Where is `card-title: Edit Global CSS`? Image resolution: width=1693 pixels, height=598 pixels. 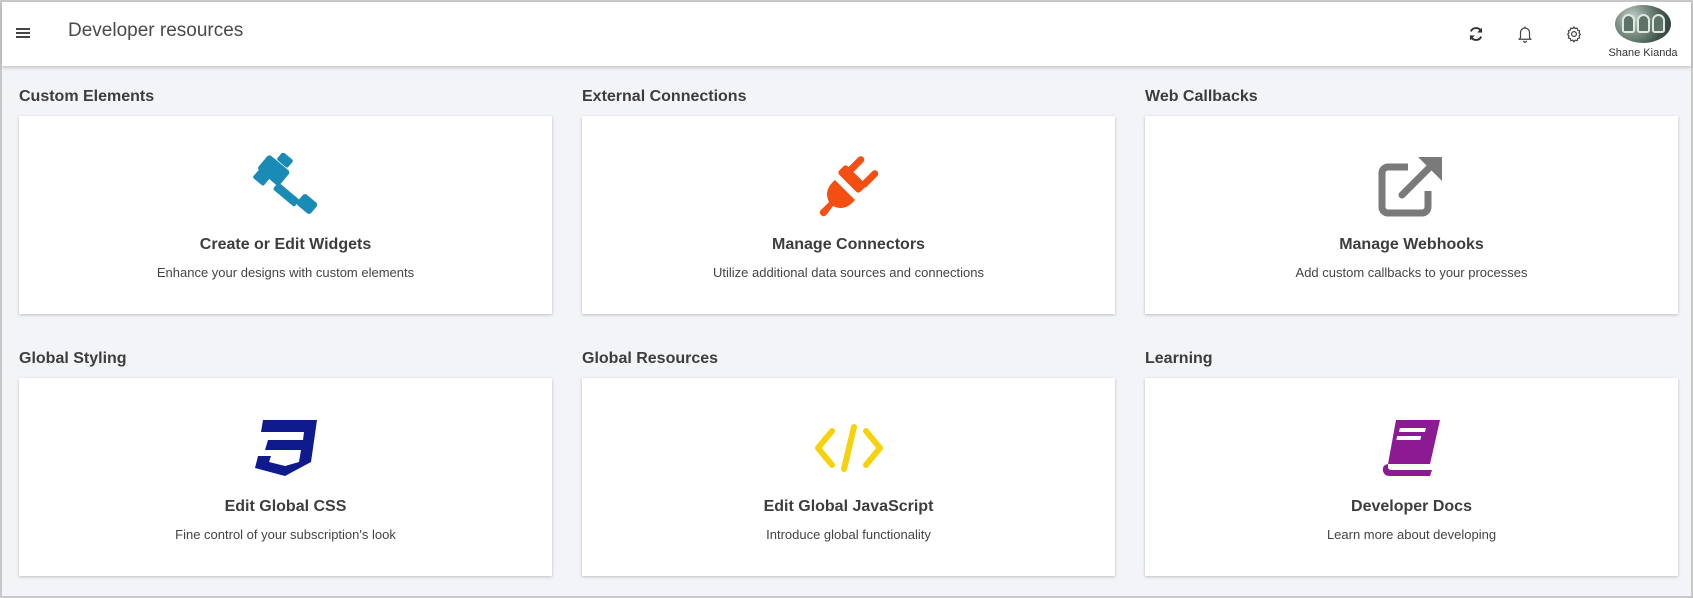 card-title: Edit Global CSS is located at coordinates (285, 506).